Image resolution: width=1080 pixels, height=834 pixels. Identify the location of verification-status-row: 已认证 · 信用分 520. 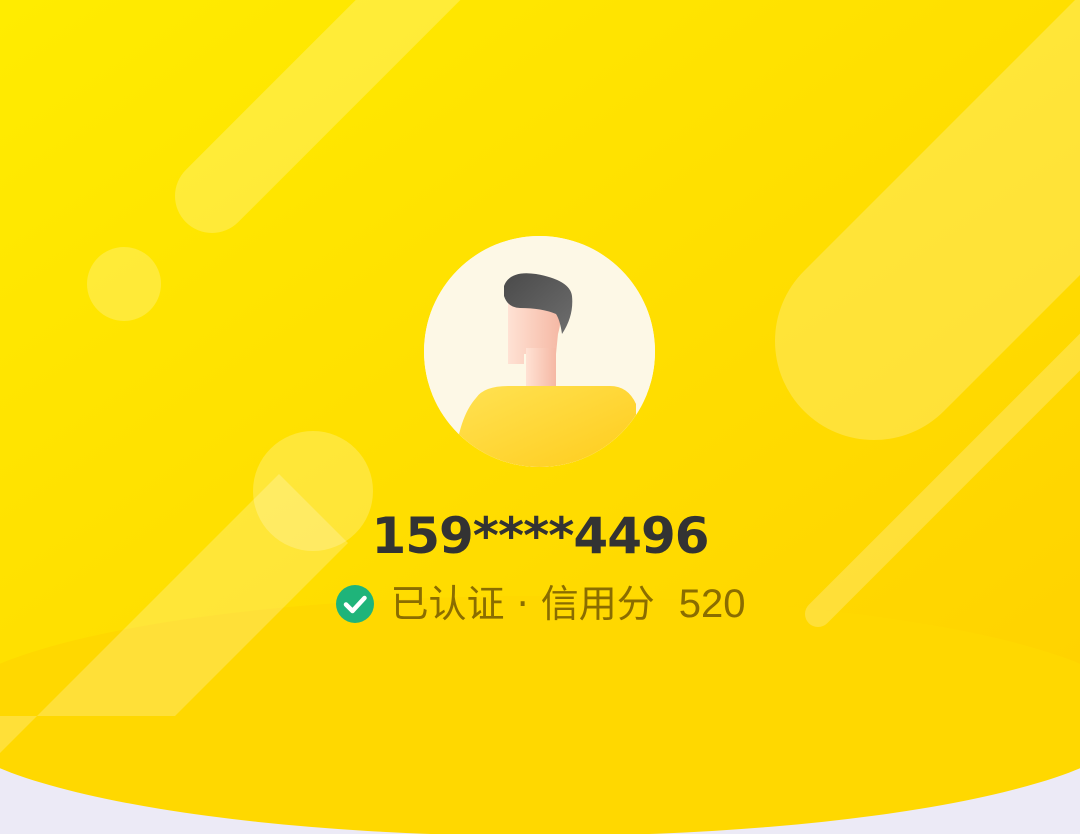
(540, 604).